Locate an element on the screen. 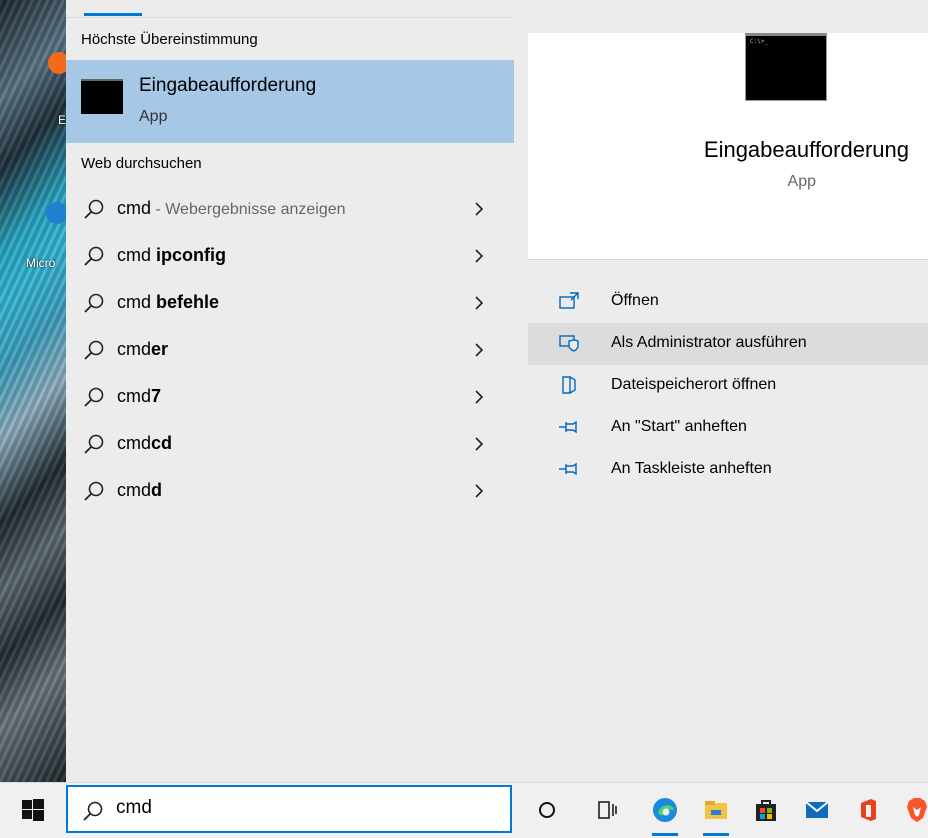 Image resolution: width=928 pixels, height=838 pixels. web-result-item: cmd befehle is located at coordinates (290, 303).